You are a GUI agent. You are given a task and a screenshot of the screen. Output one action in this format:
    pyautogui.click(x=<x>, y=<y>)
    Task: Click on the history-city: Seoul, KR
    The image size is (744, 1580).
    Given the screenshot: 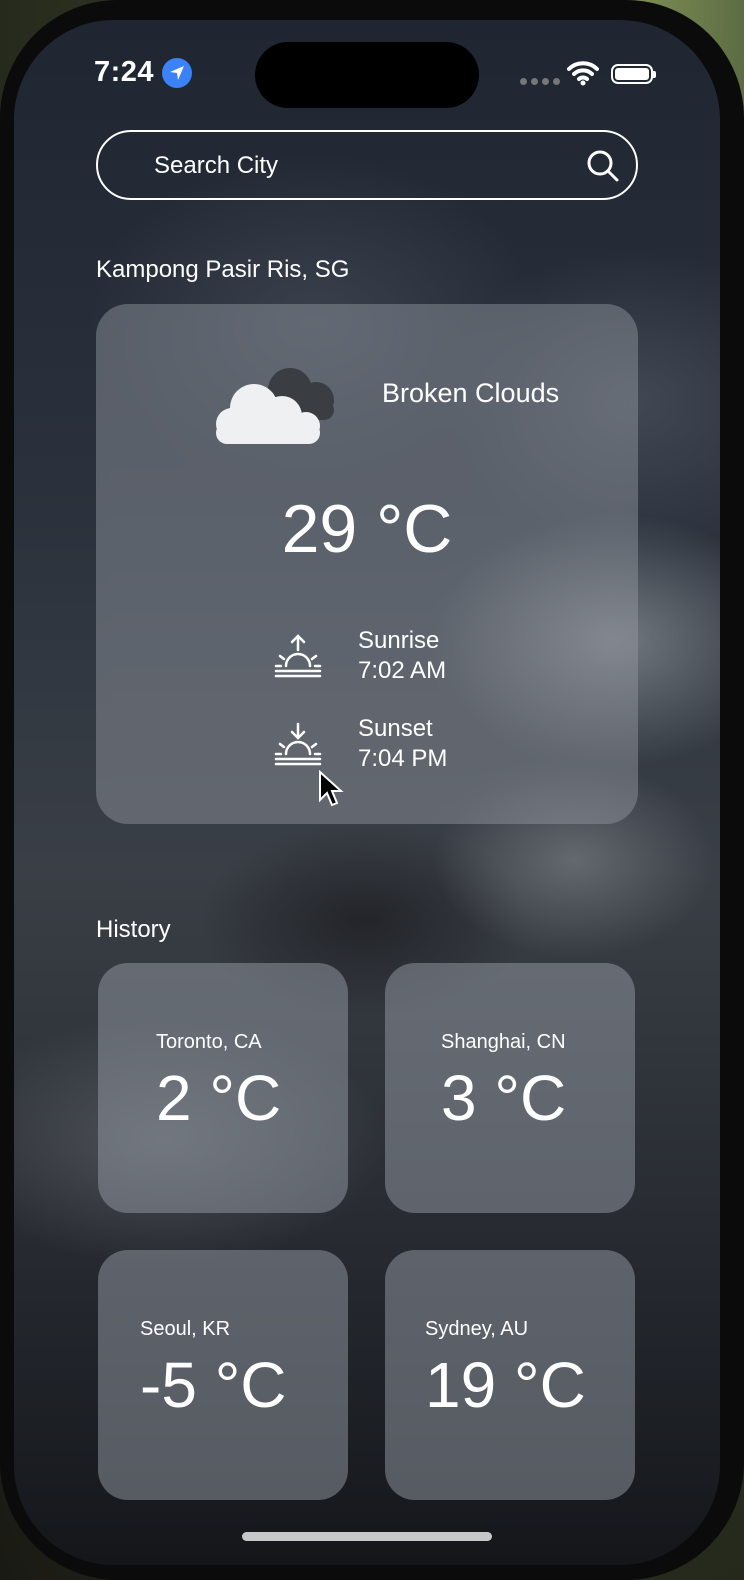 What is the action you would take?
    pyautogui.click(x=185, y=1329)
    